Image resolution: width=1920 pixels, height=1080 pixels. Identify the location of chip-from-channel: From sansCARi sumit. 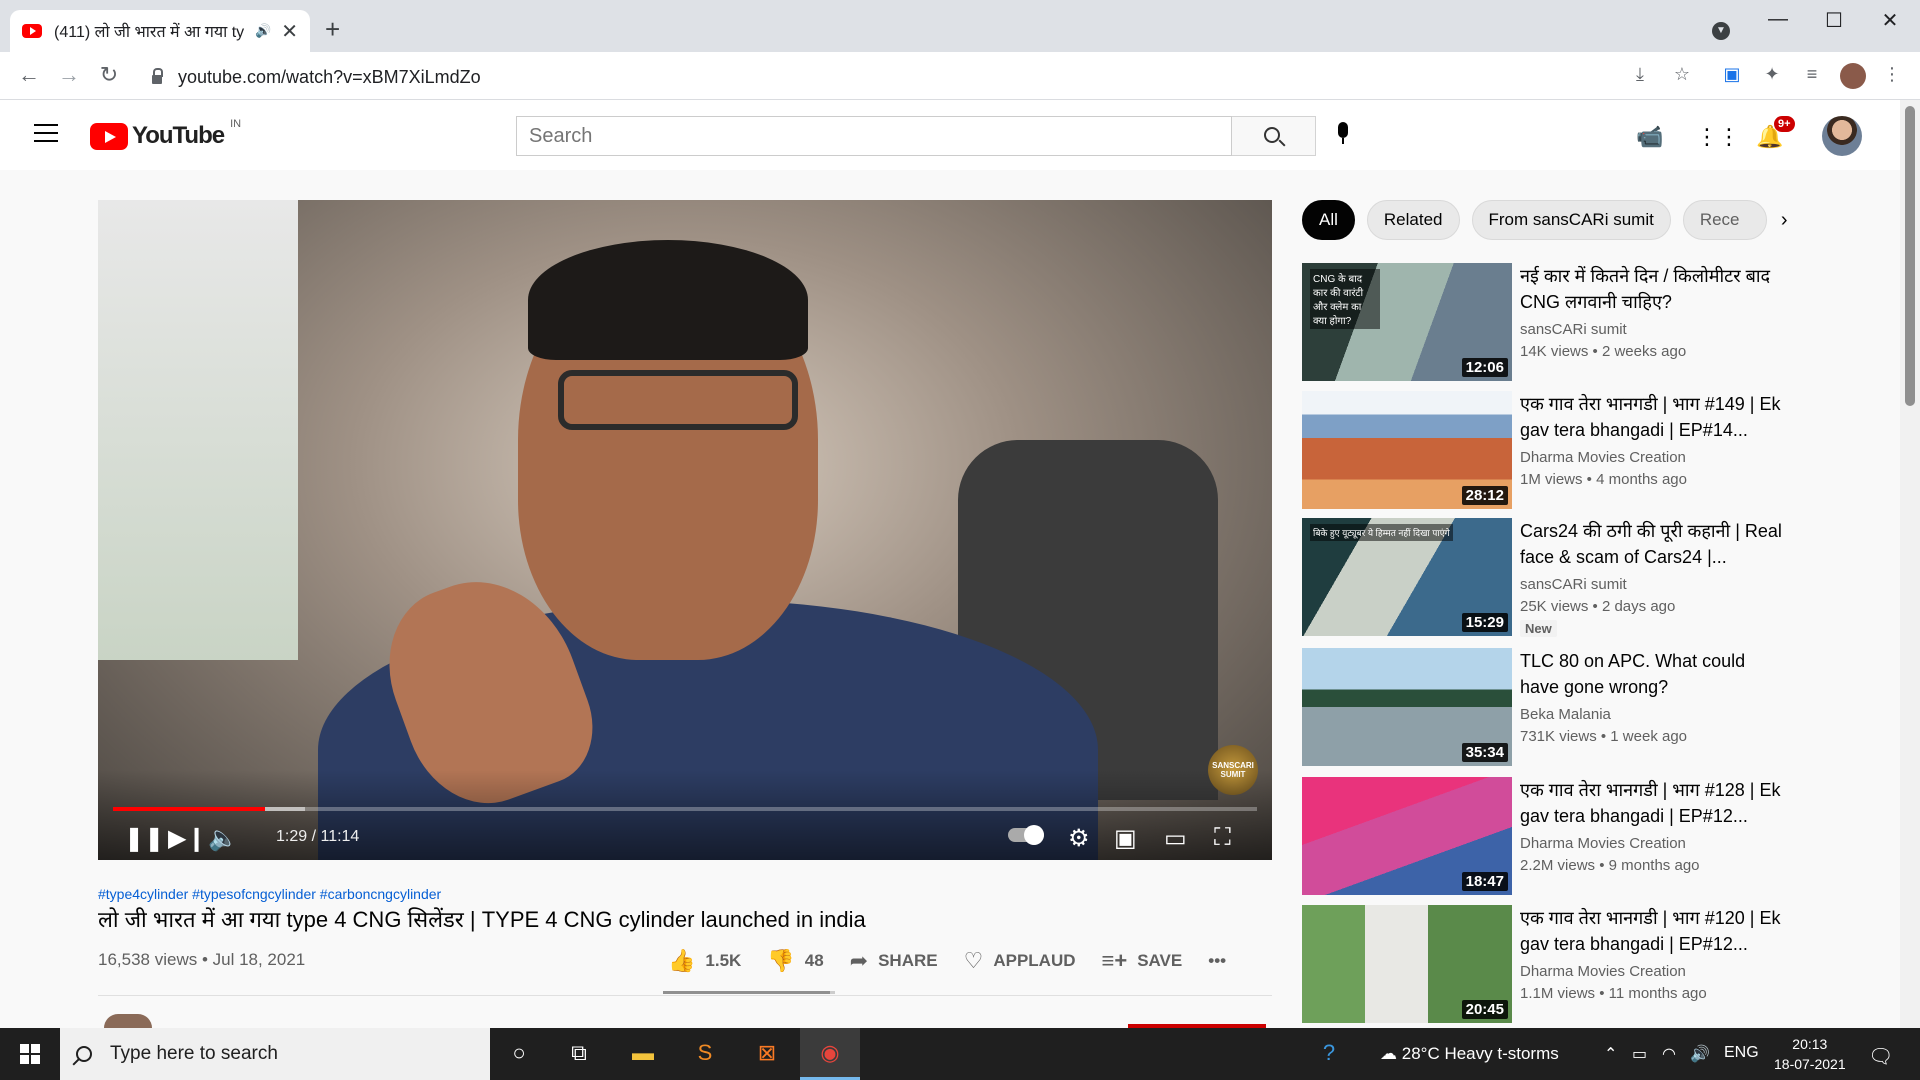
(1571, 220).